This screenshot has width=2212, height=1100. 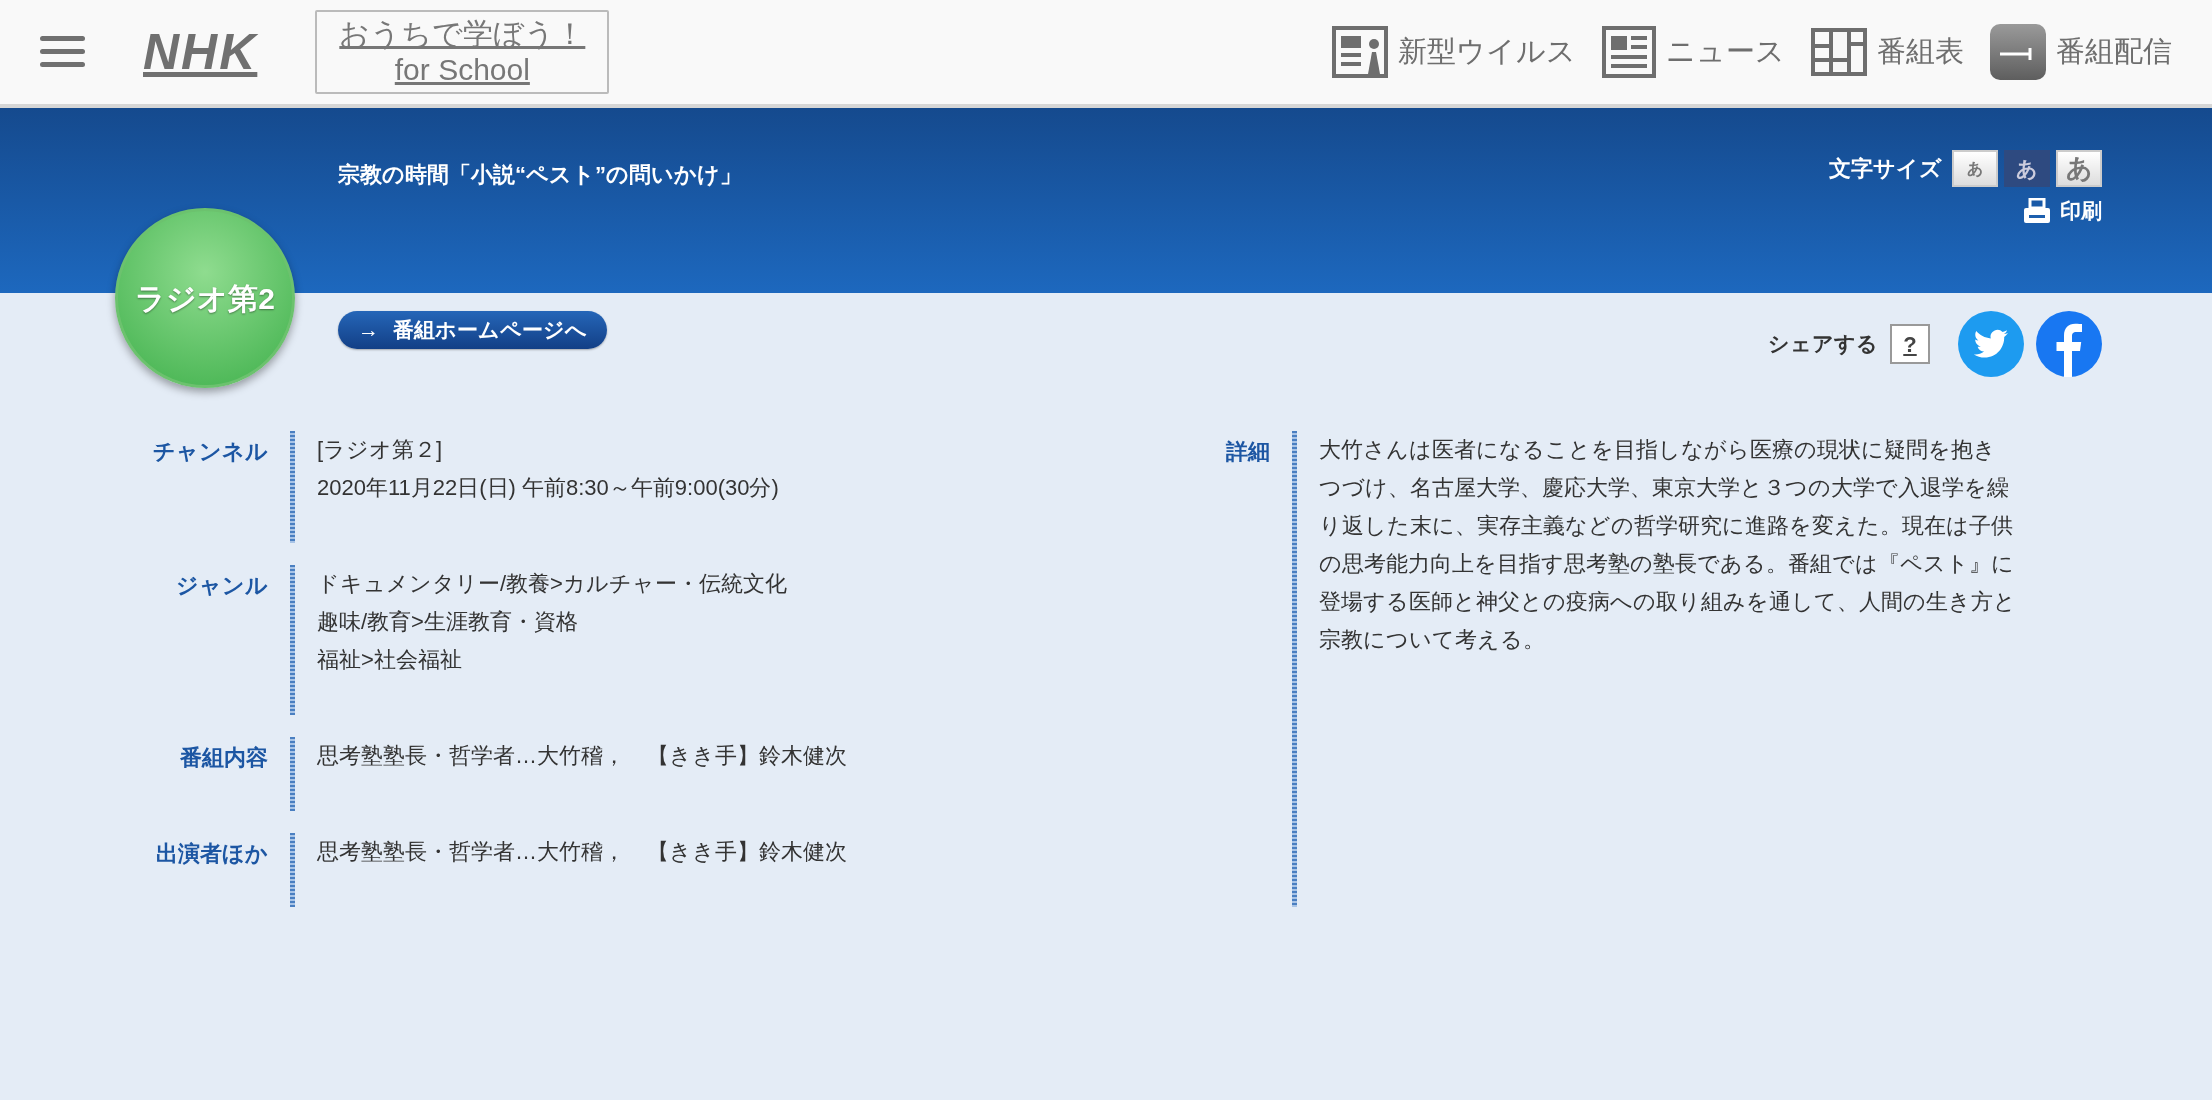 I want to click on field-value: 2020年11月22日(日) 午前8:30～午前9:00(30分), so click(x=548, y=488).